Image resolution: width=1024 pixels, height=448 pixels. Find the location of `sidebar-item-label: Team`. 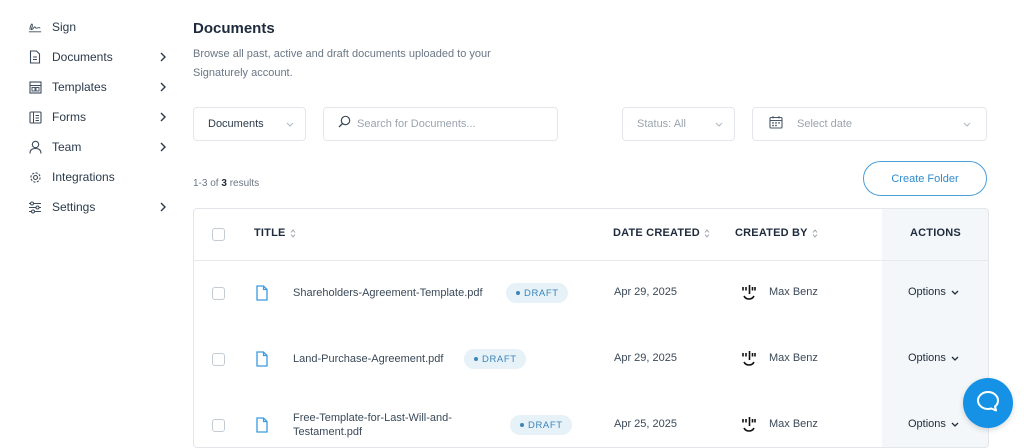

sidebar-item-label: Team is located at coordinates (67, 147).